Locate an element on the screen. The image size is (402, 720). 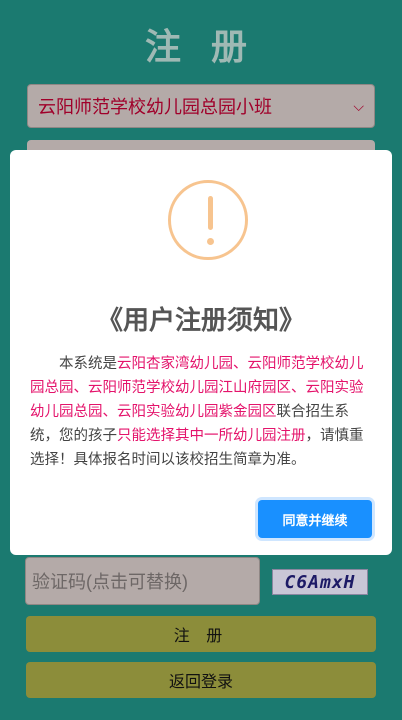
warning-icon is located at coordinates (208, 220).